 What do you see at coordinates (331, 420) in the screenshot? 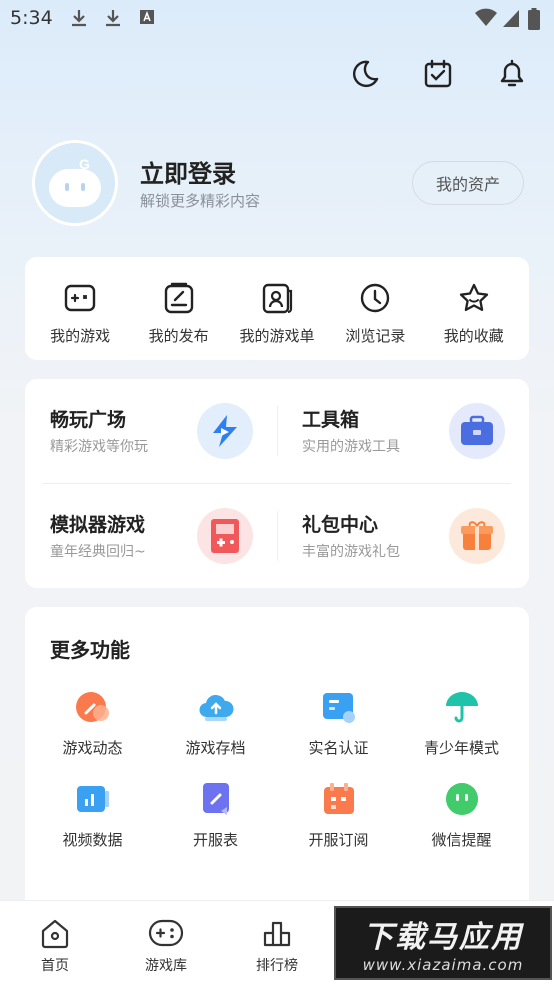
I see `feature-title: 工具箱` at bounding box center [331, 420].